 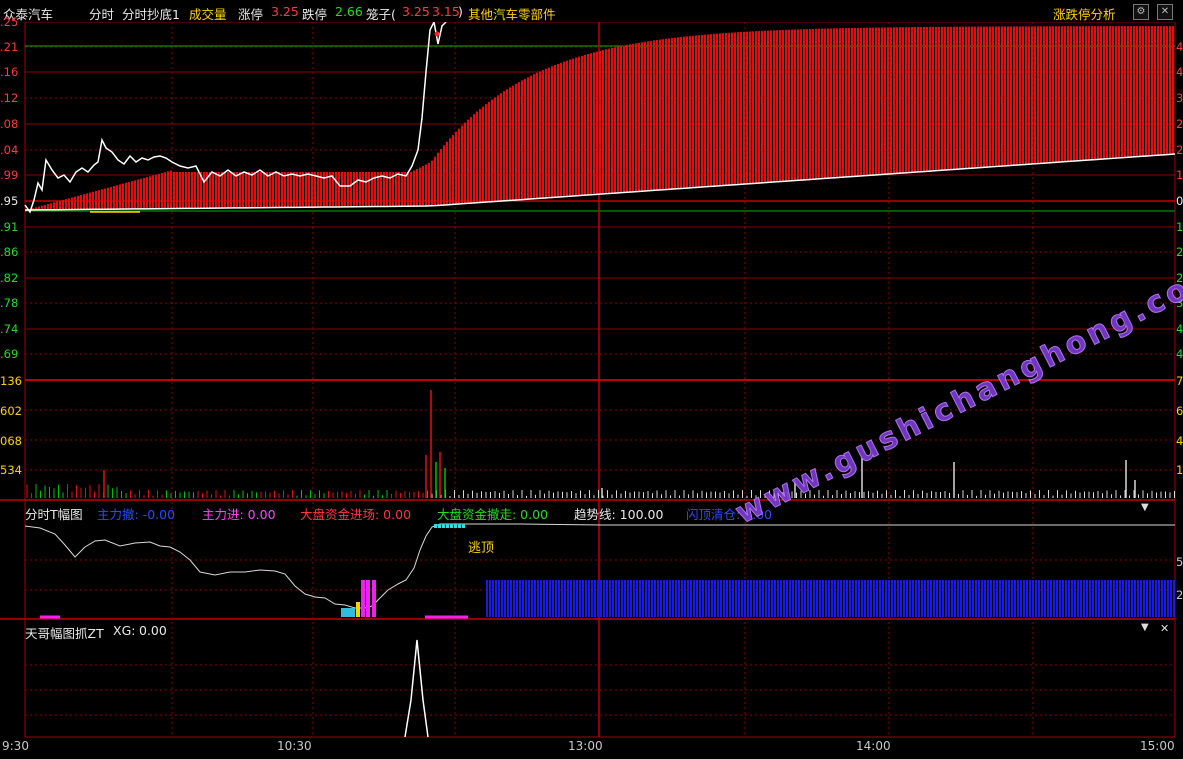 I want to click on time-label-1500: 15:00, so click(x=1157, y=746).